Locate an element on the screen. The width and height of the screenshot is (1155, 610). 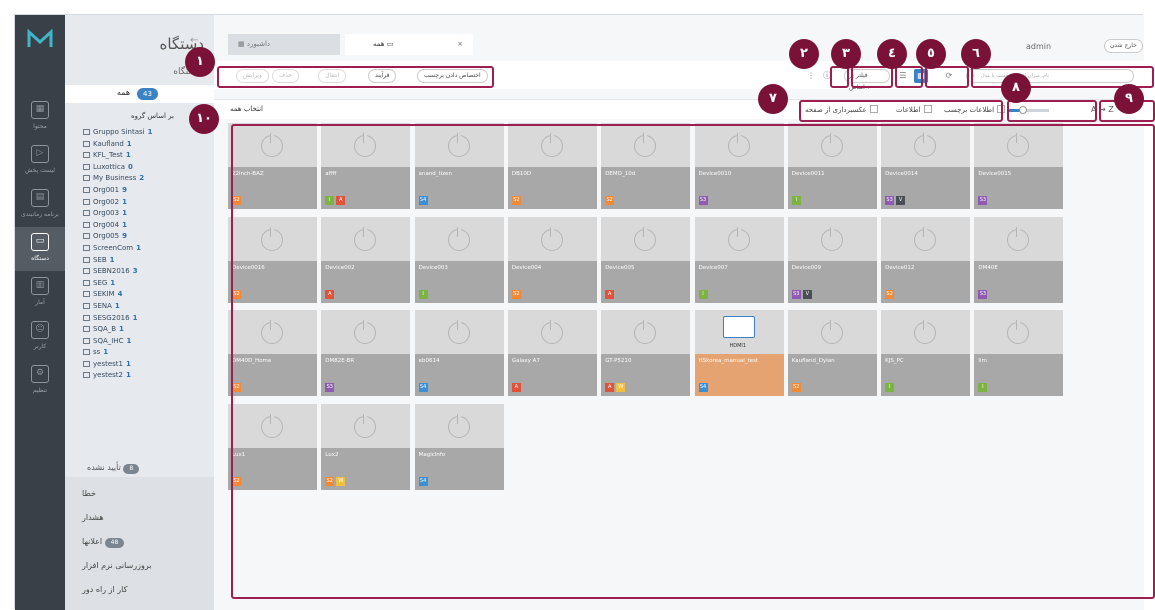
tree-item-bottom: هشدار is located at coordinates (93, 517).